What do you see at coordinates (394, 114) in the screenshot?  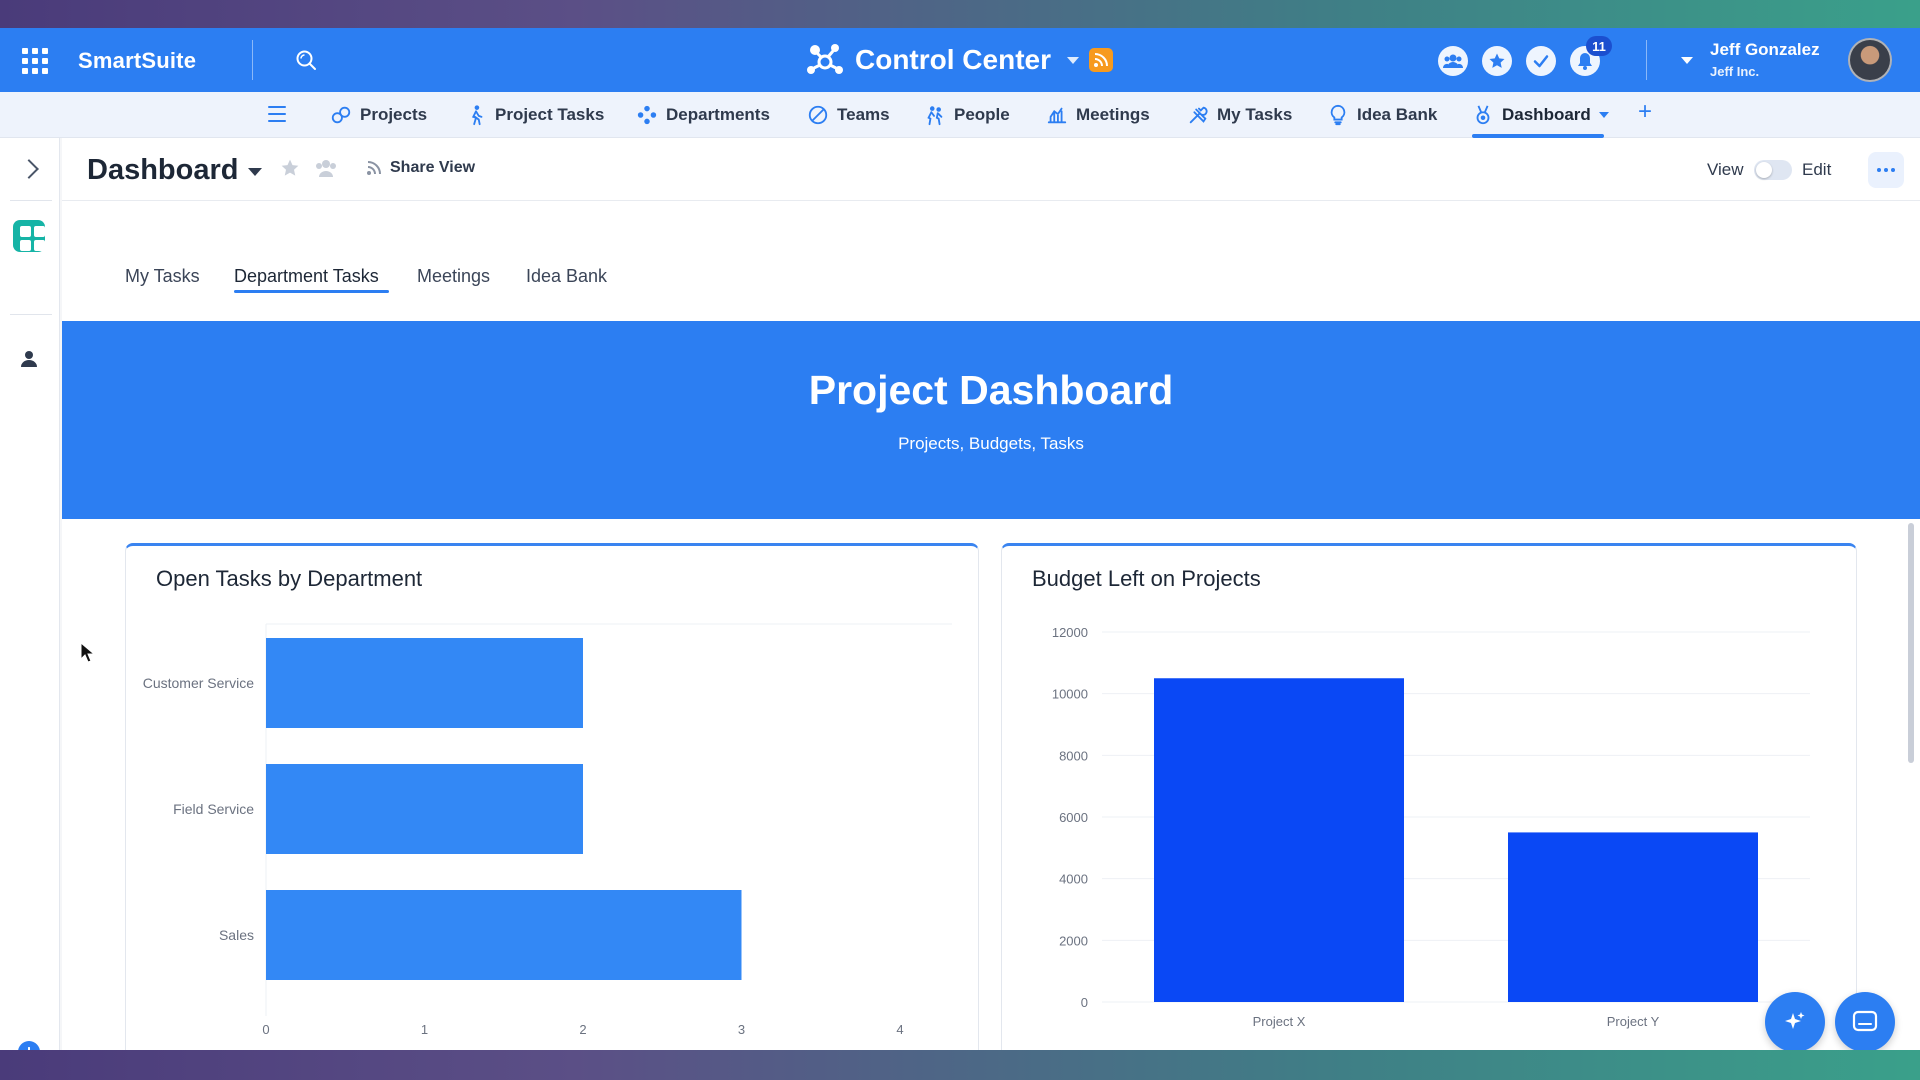 I see `tab-label: Projects` at bounding box center [394, 114].